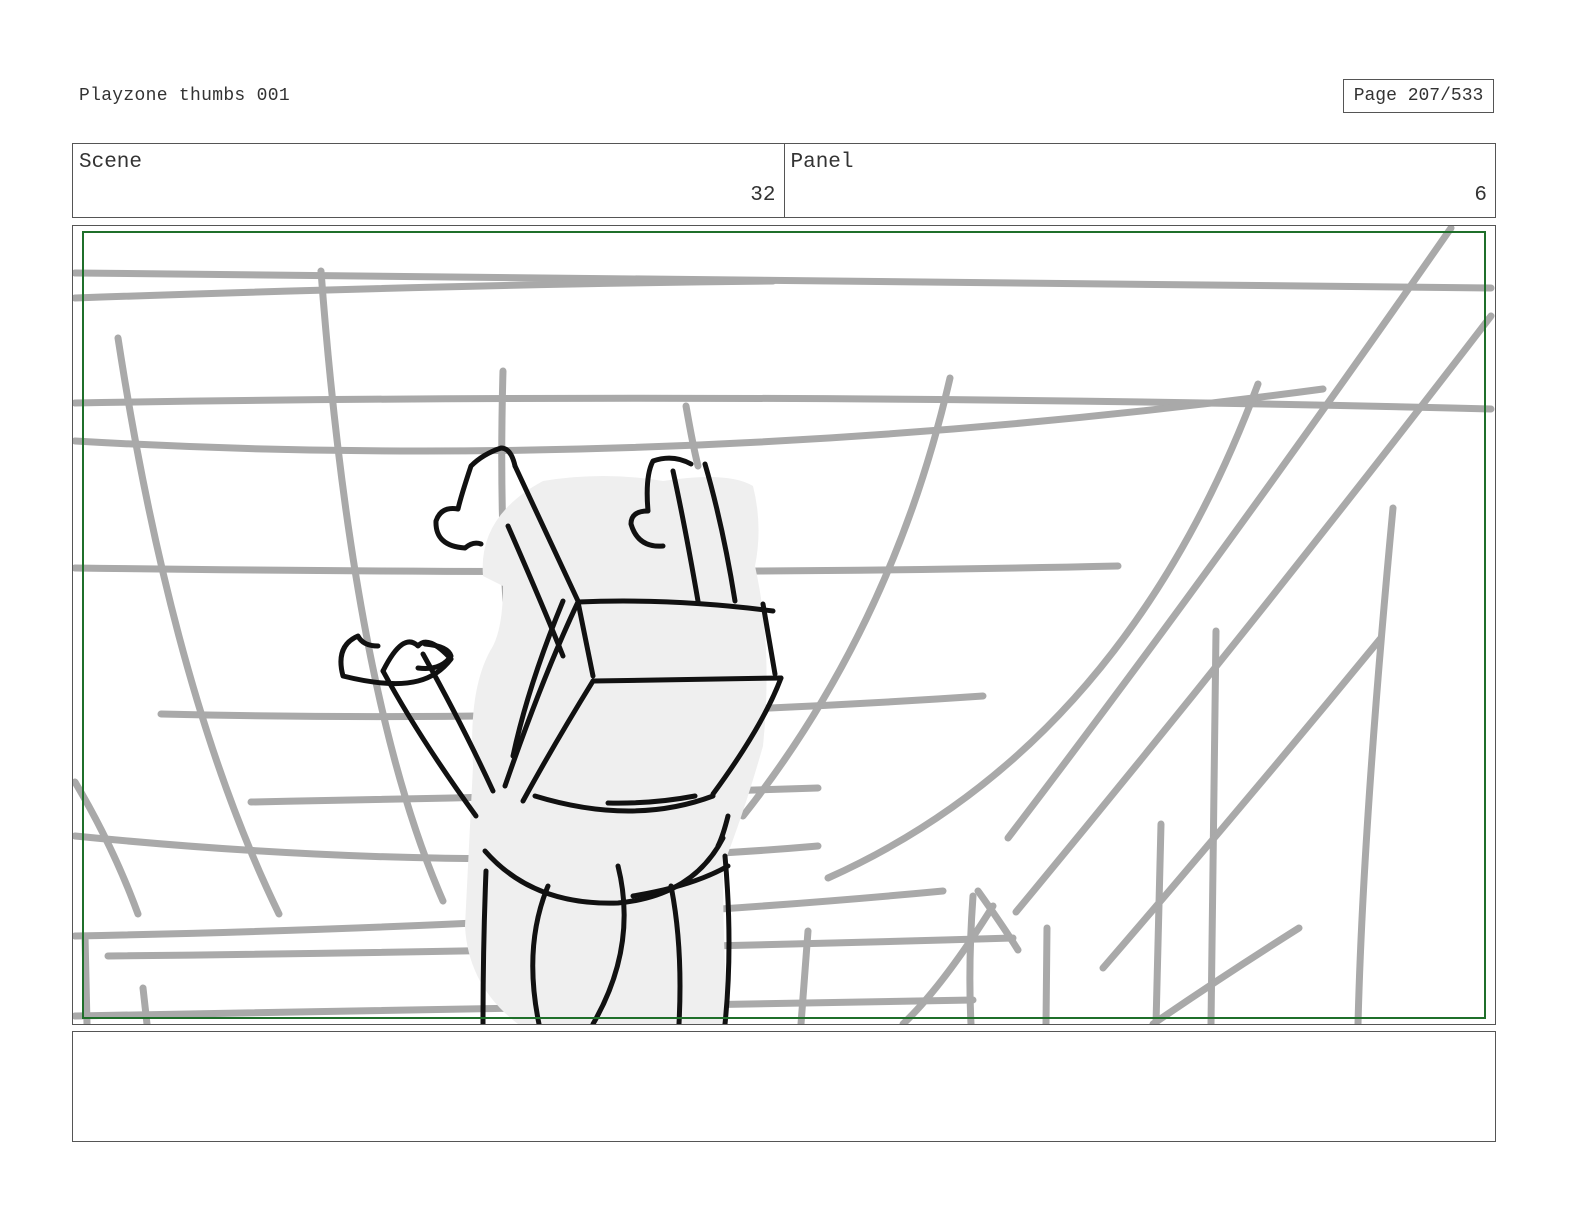  What do you see at coordinates (763, 195) in the screenshot?
I see `scene-number: 32` at bounding box center [763, 195].